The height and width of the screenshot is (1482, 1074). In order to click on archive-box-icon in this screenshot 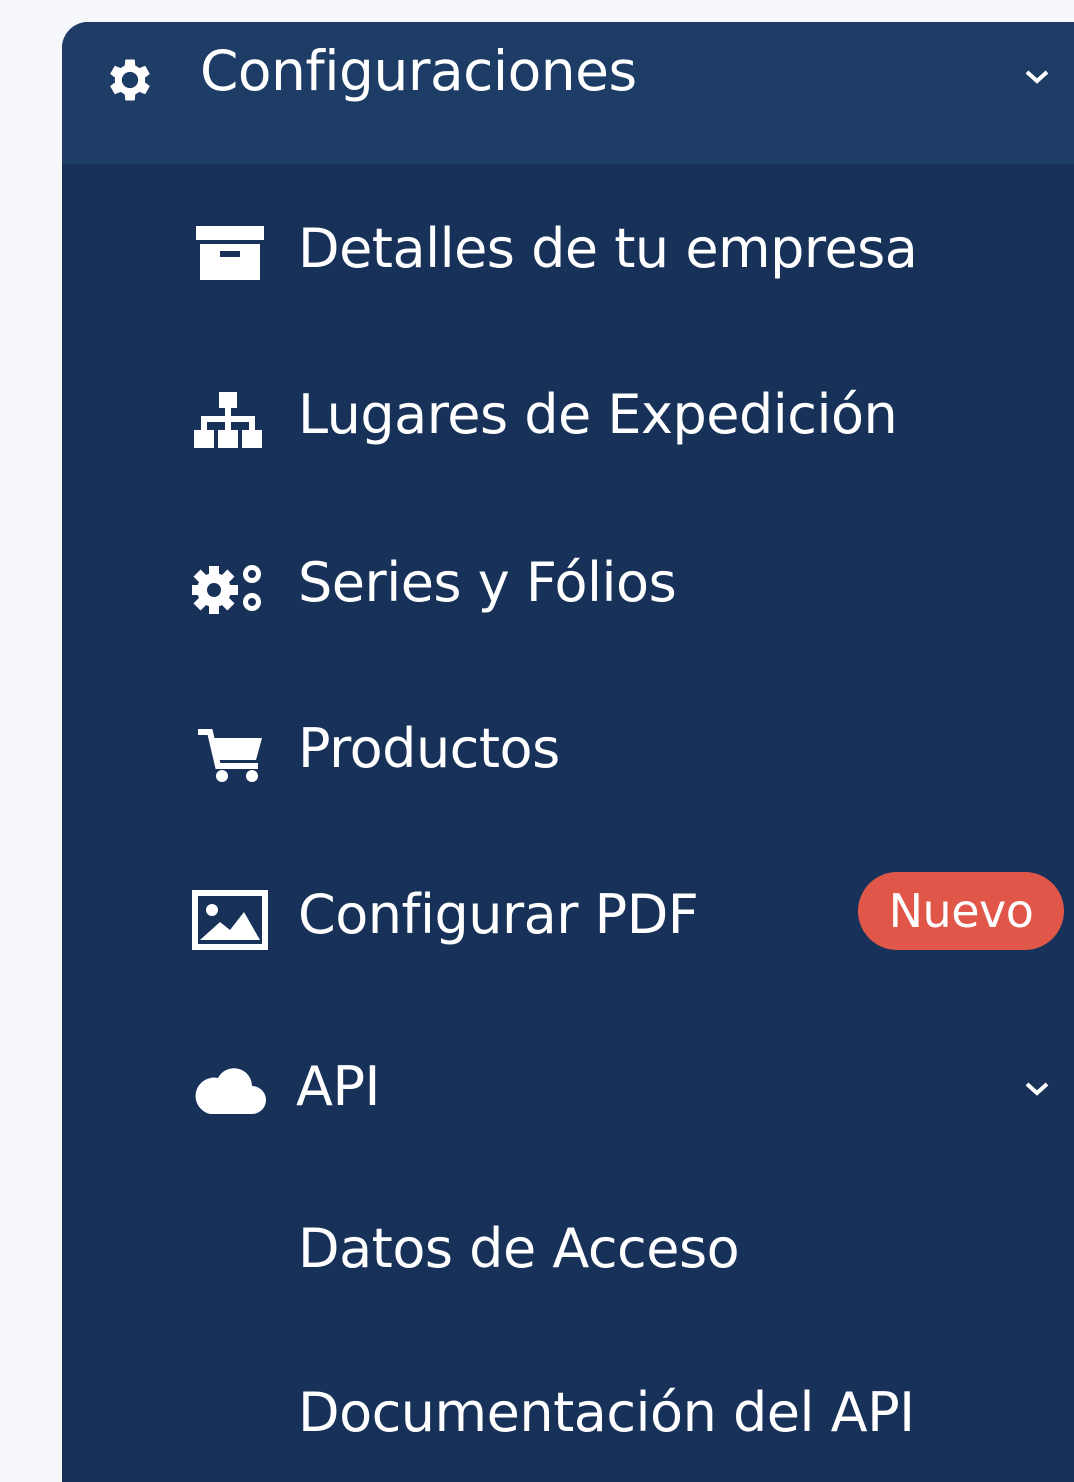, I will do `click(230, 253)`.